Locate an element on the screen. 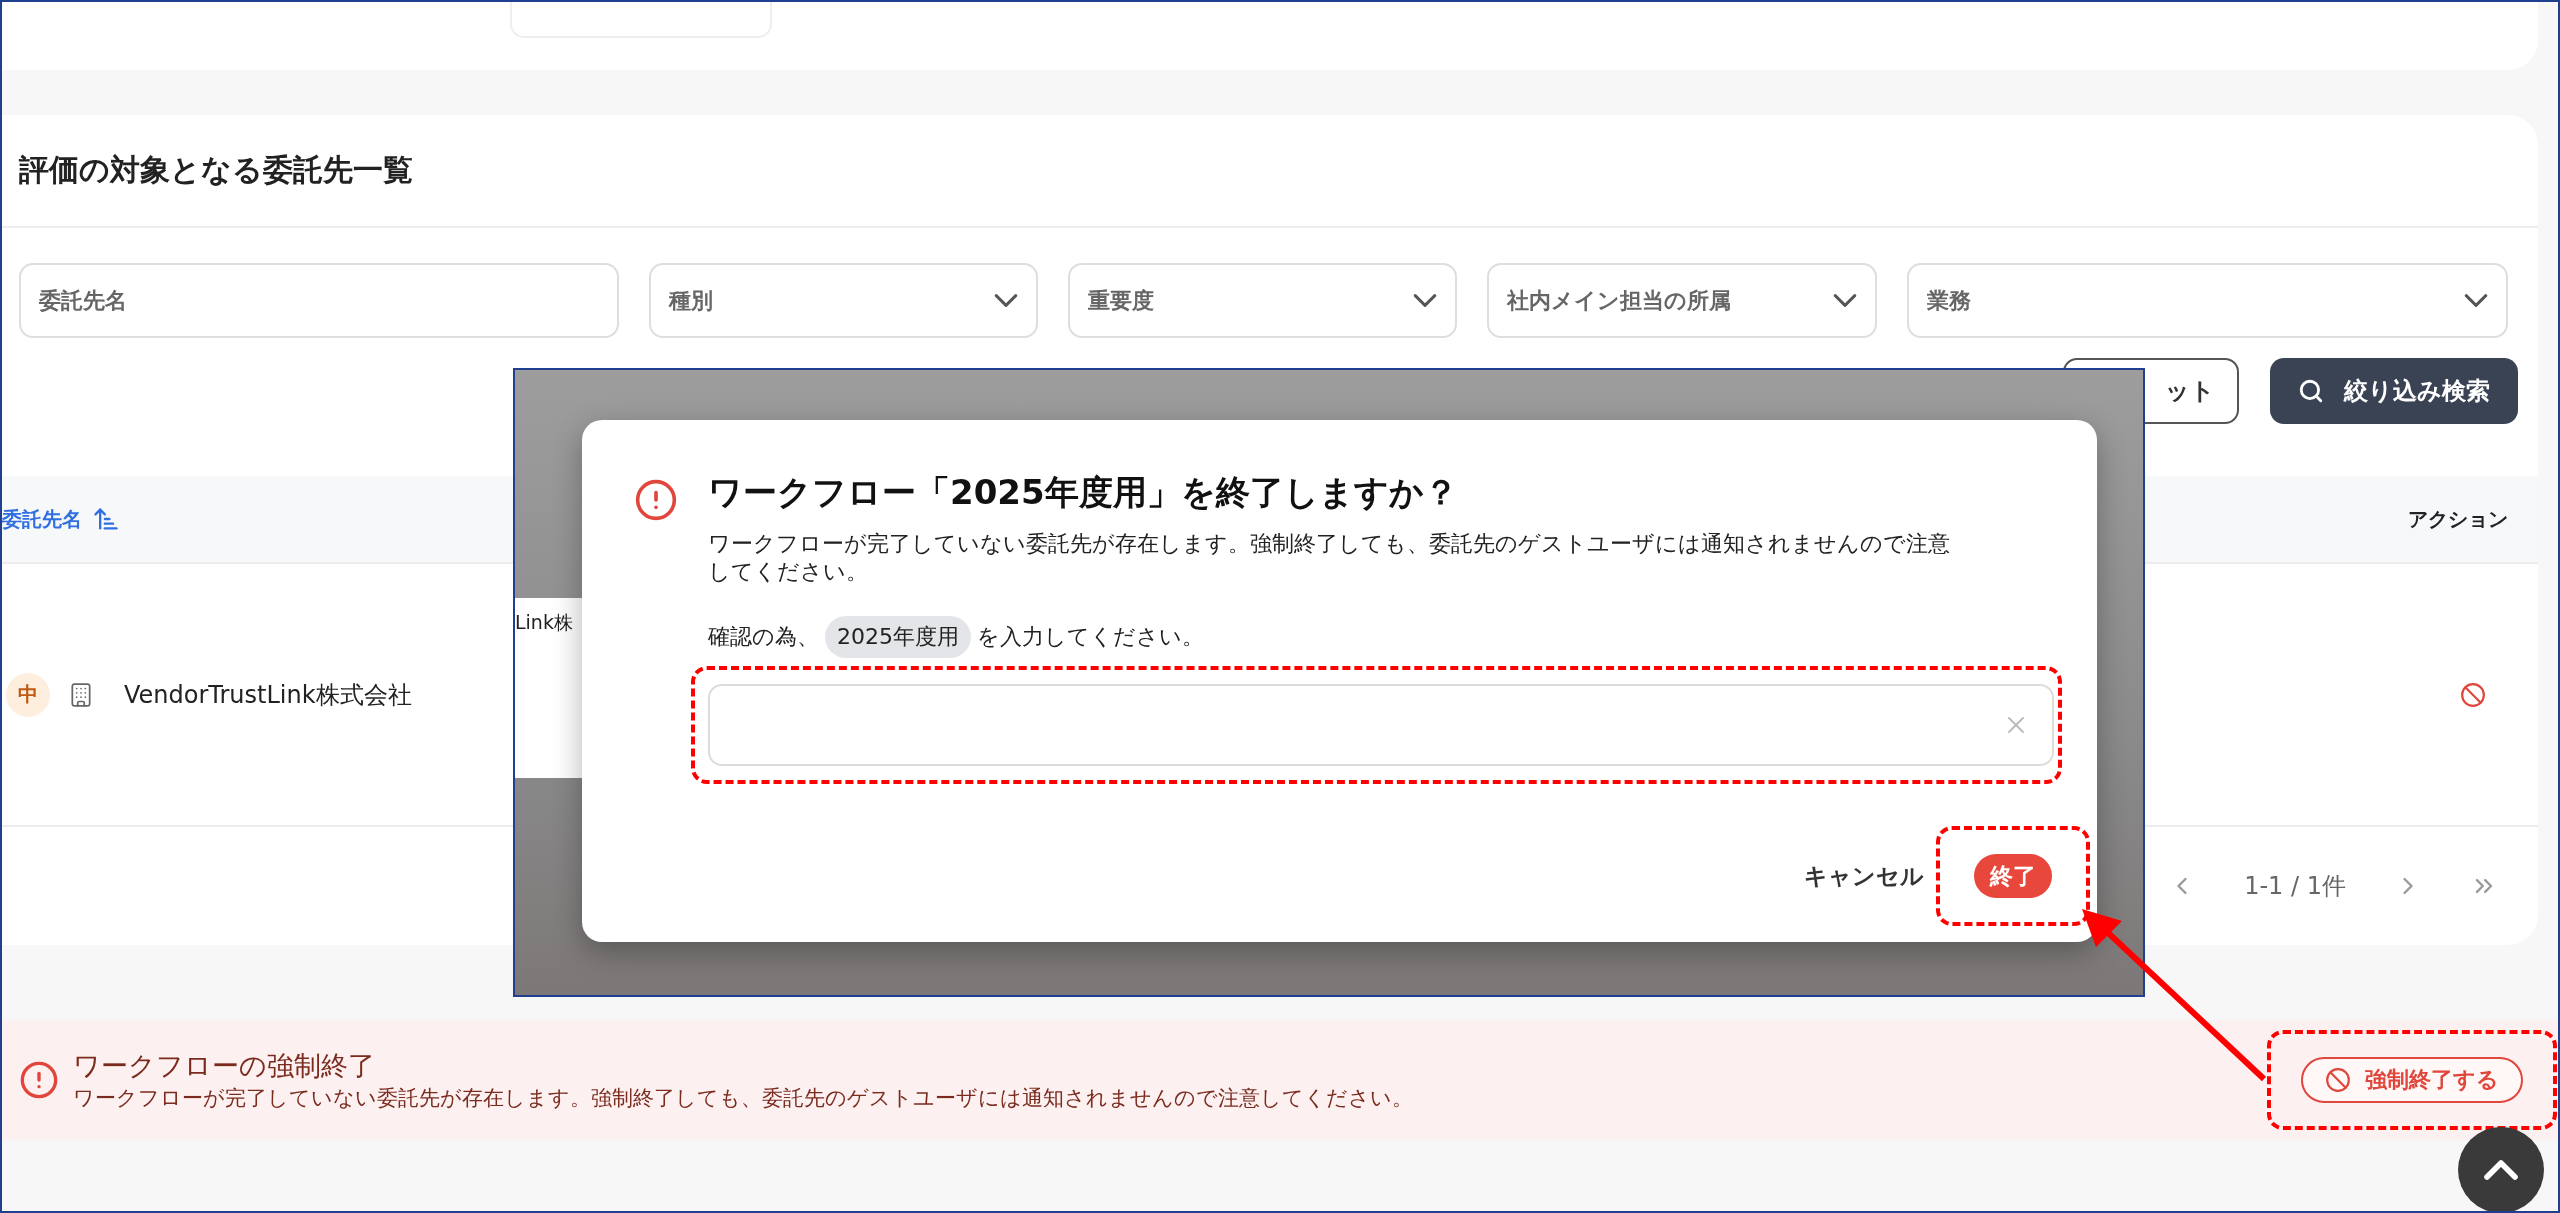 The image size is (2560, 1213). priority-badge: 中 is located at coordinates (28, 694).